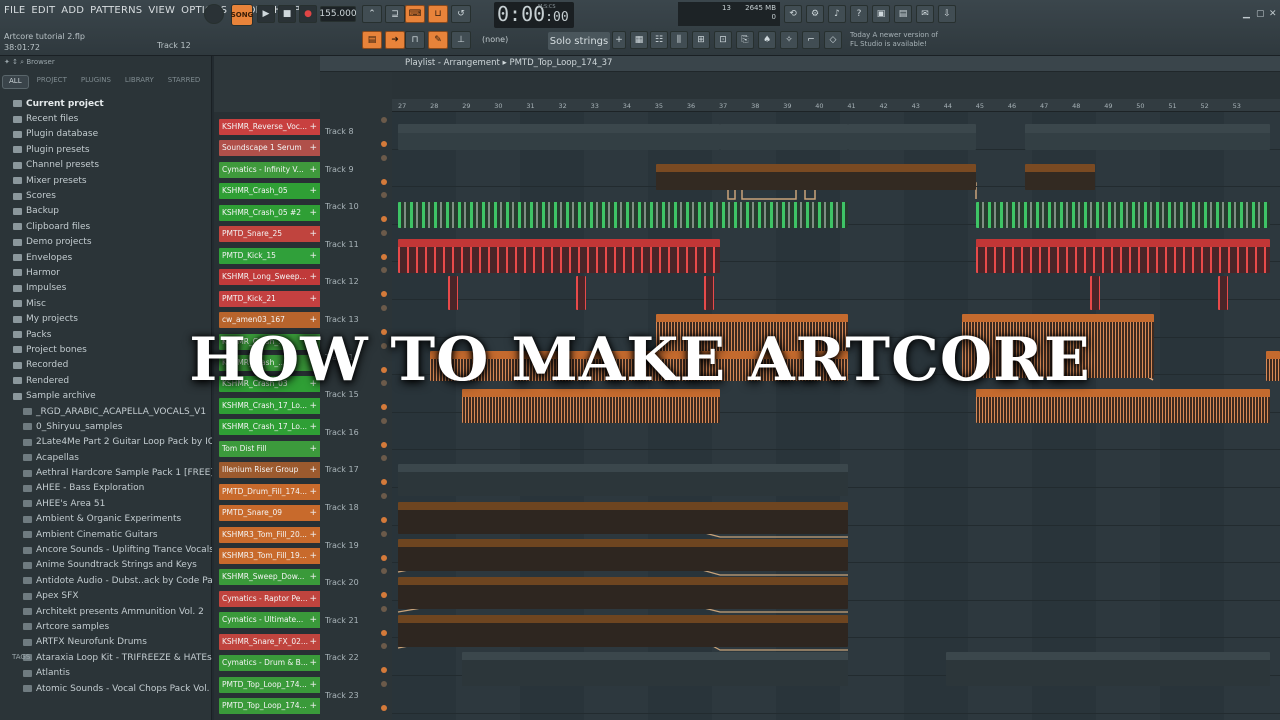 The height and width of the screenshot is (720, 1280). Describe the element at coordinates (562, 106) in the screenshot. I see `bar-number: 32` at that location.